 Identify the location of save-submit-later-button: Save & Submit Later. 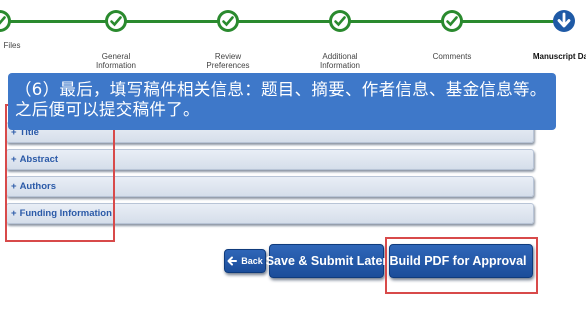
(326, 261).